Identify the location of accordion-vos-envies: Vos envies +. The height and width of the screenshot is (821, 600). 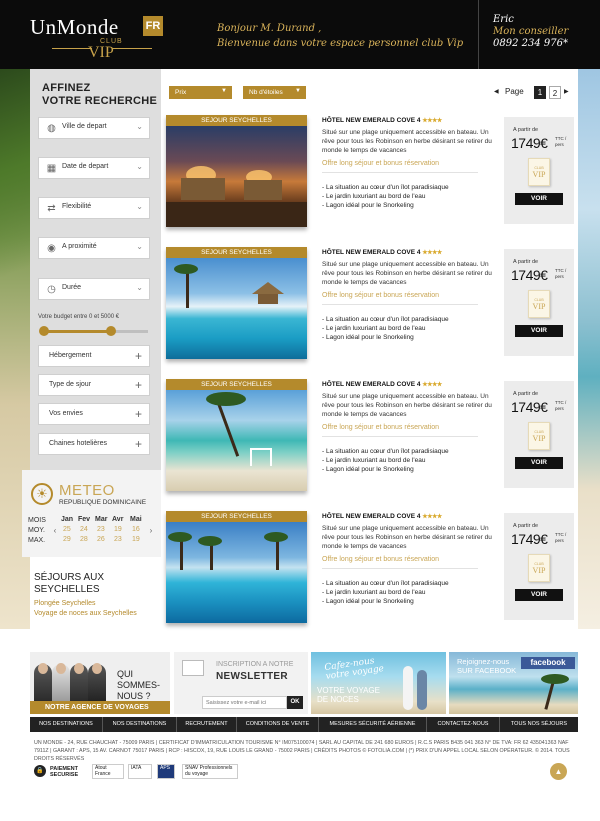
(94, 414).